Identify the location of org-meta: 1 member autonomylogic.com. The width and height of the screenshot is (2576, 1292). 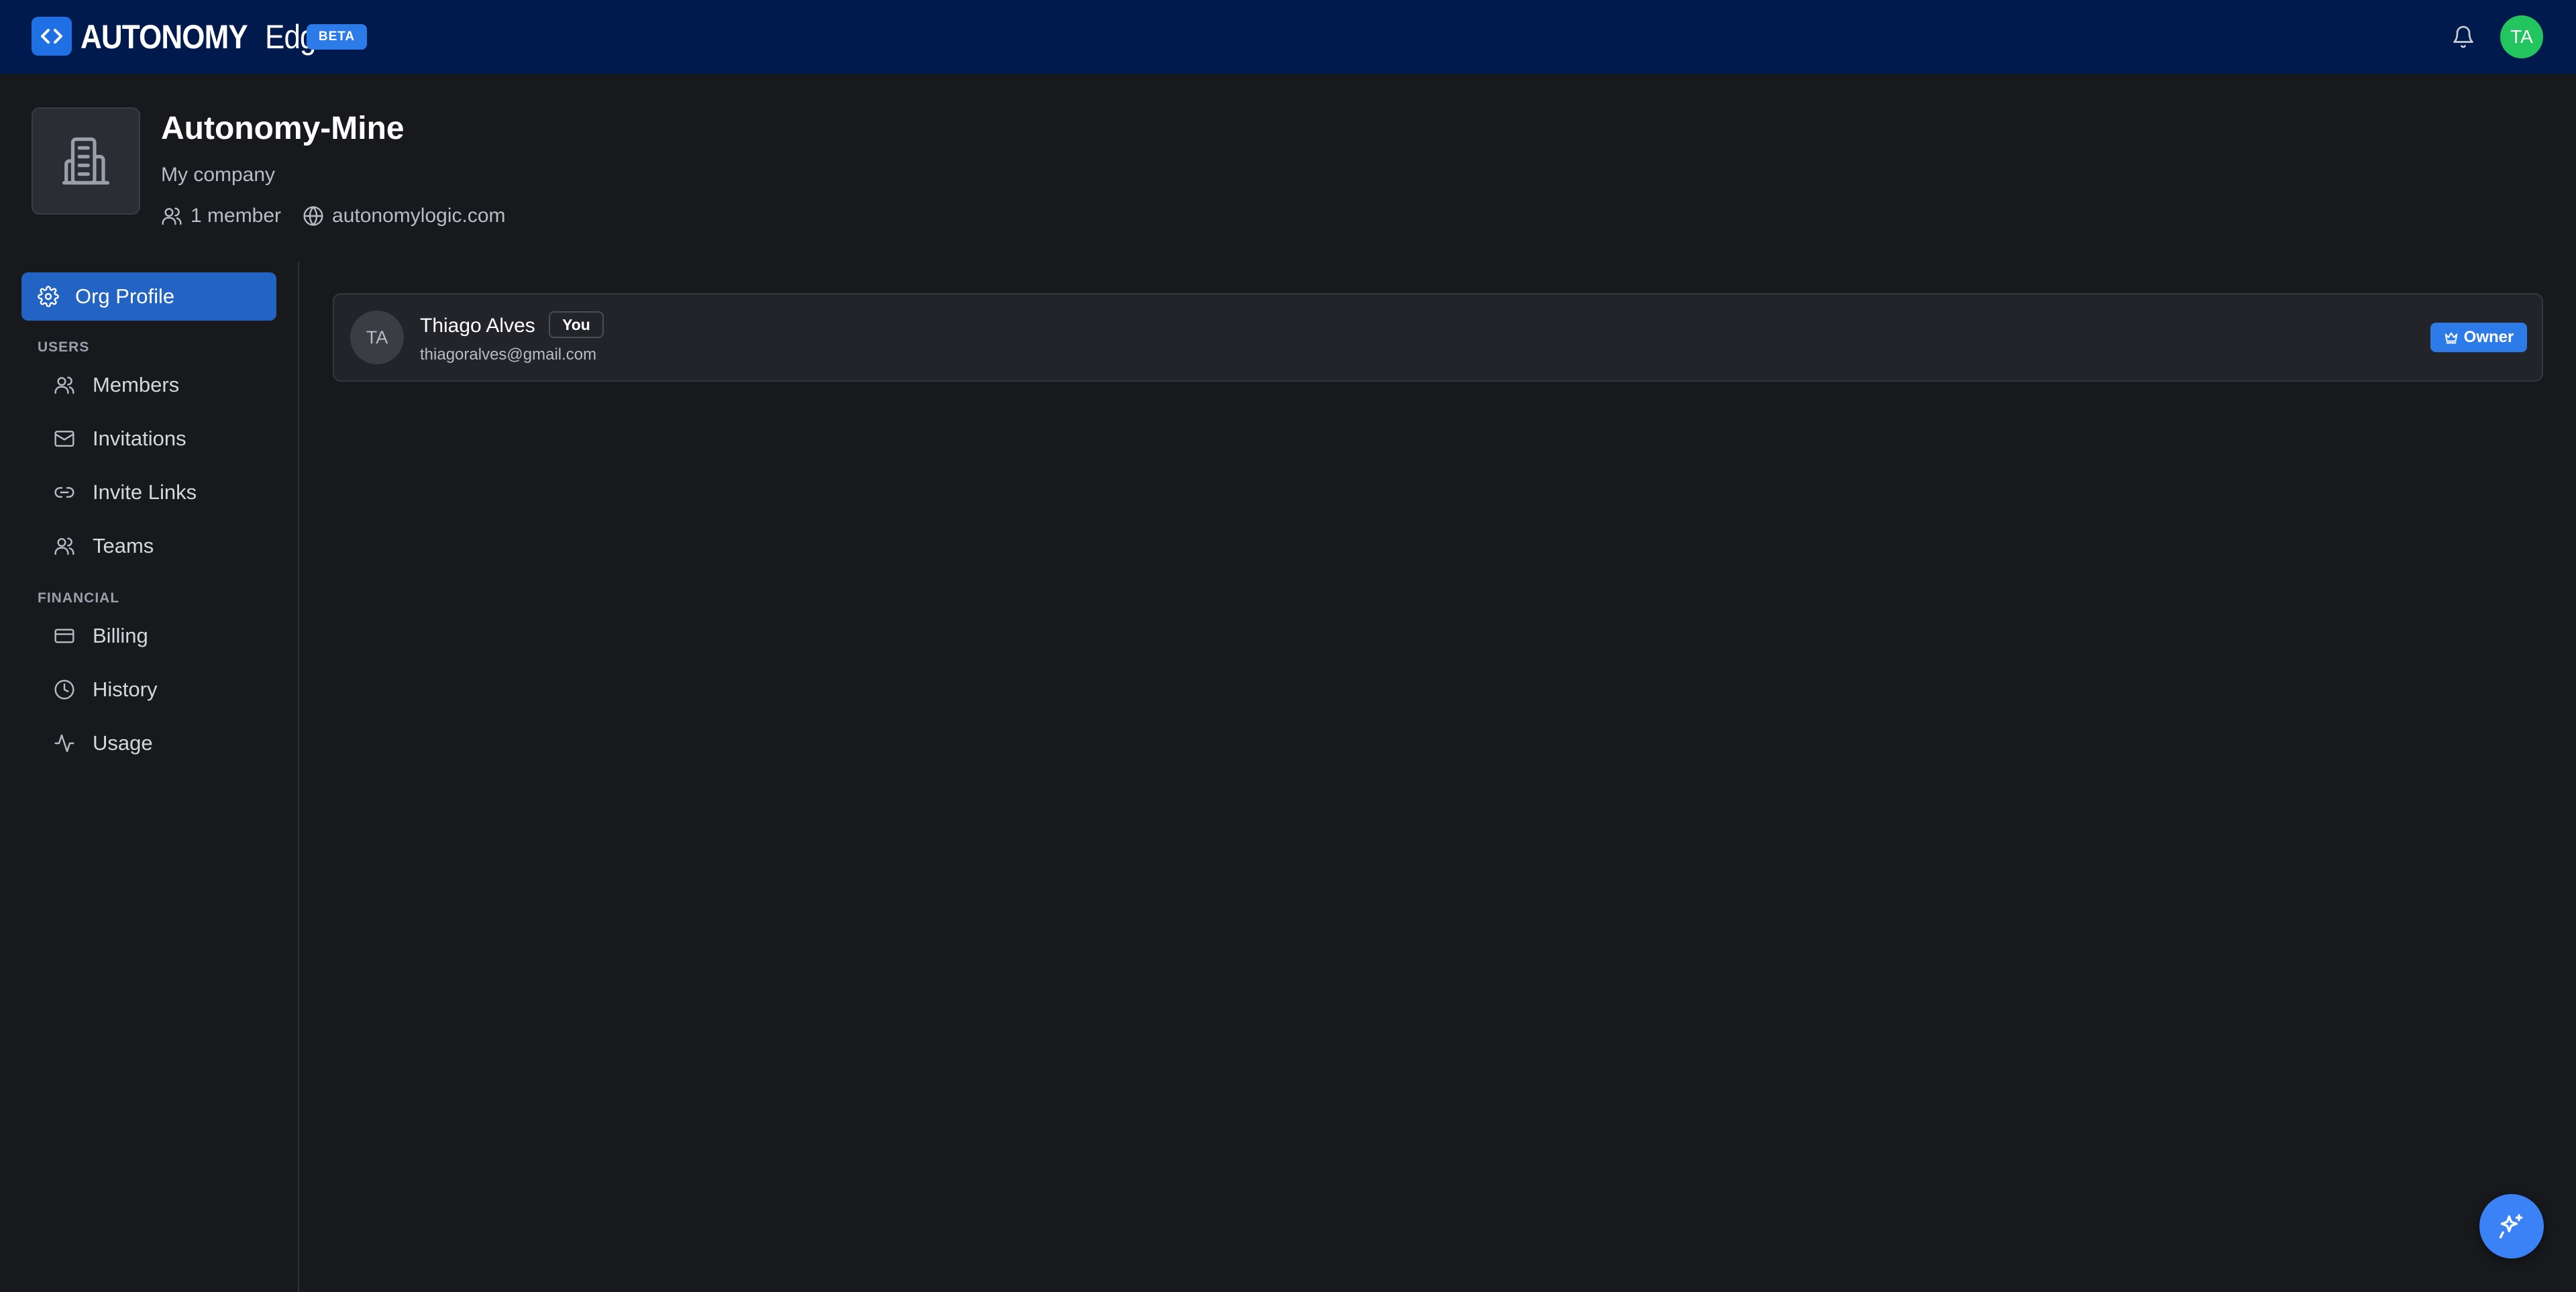
(333, 216).